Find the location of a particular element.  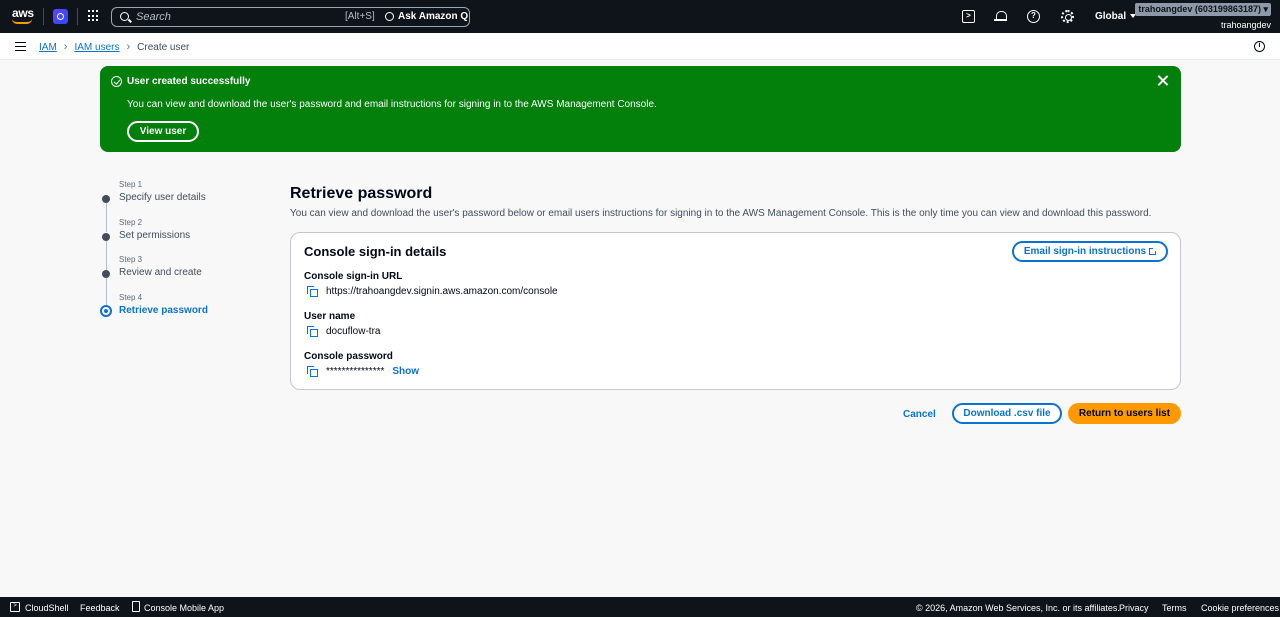

external-link-icon is located at coordinates (1154, 250).